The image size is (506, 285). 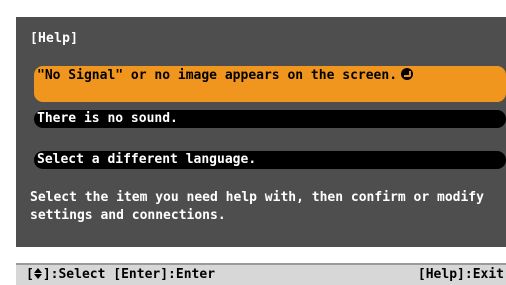 I want to click on help-item-label: There is no sound., so click(x=107, y=118).